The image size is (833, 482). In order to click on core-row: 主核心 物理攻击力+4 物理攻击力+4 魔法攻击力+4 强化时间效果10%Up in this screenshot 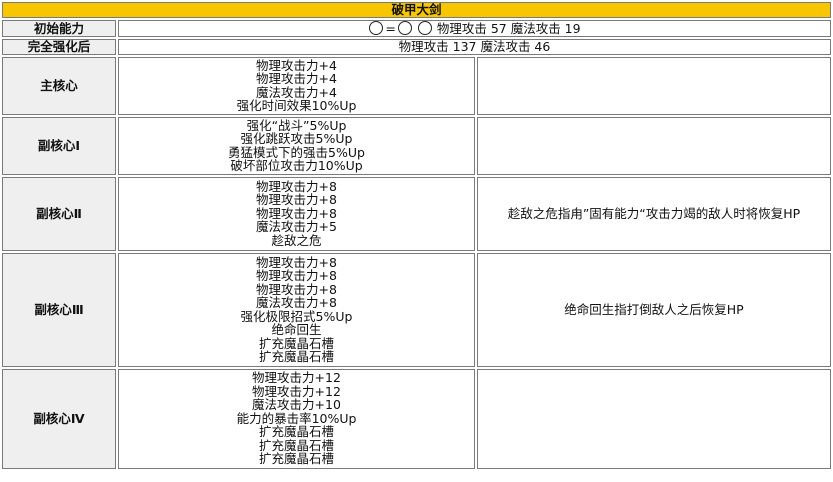, I will do `click(417, 85)`.